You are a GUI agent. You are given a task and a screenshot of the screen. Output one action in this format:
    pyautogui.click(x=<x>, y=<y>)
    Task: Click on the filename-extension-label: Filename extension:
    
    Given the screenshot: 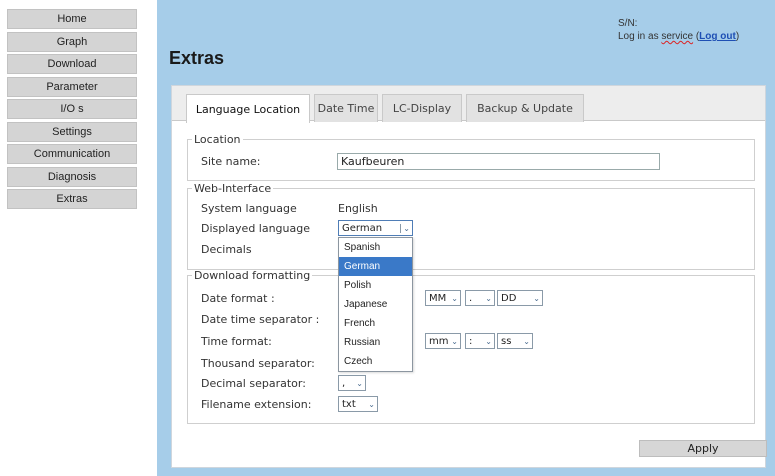 What is the action you would take?
    pyautogui.click(x=256, y=404)
    